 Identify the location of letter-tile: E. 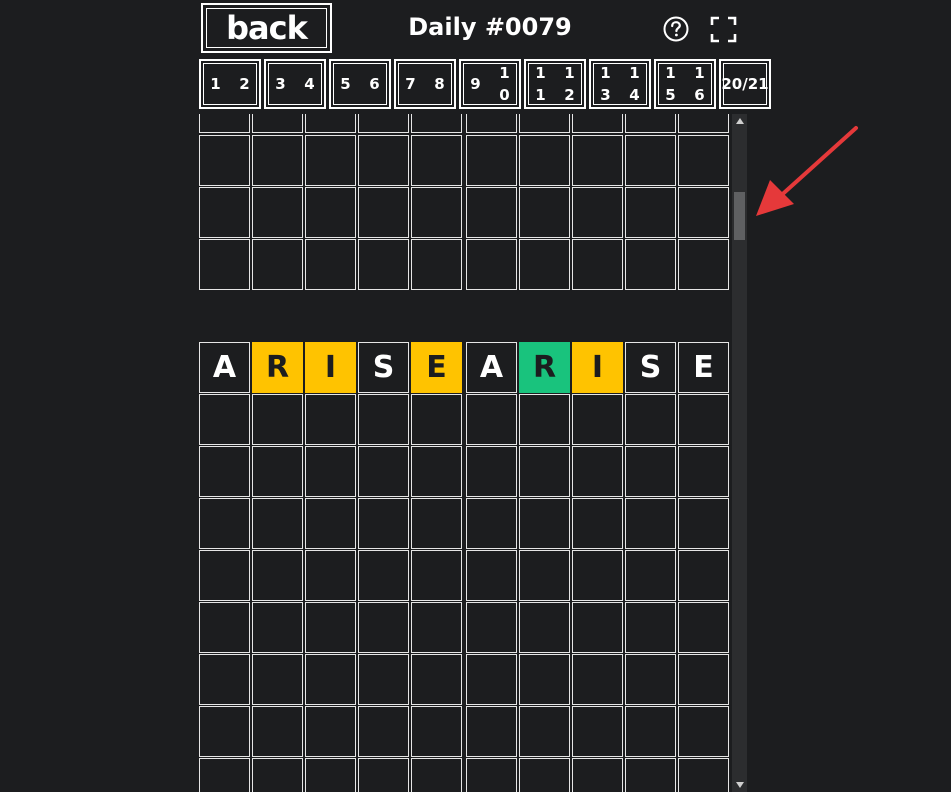
(703, 367).